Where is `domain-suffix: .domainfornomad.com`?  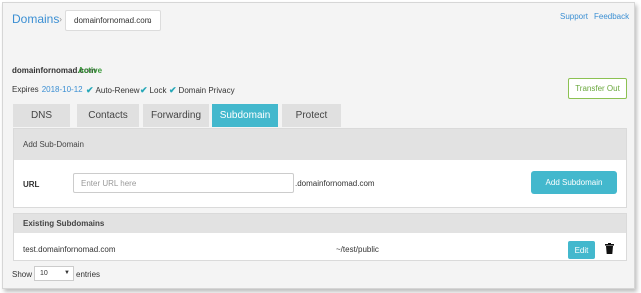 domain-suffix: .domainfornomad.com is located at coordinates (335, 183).